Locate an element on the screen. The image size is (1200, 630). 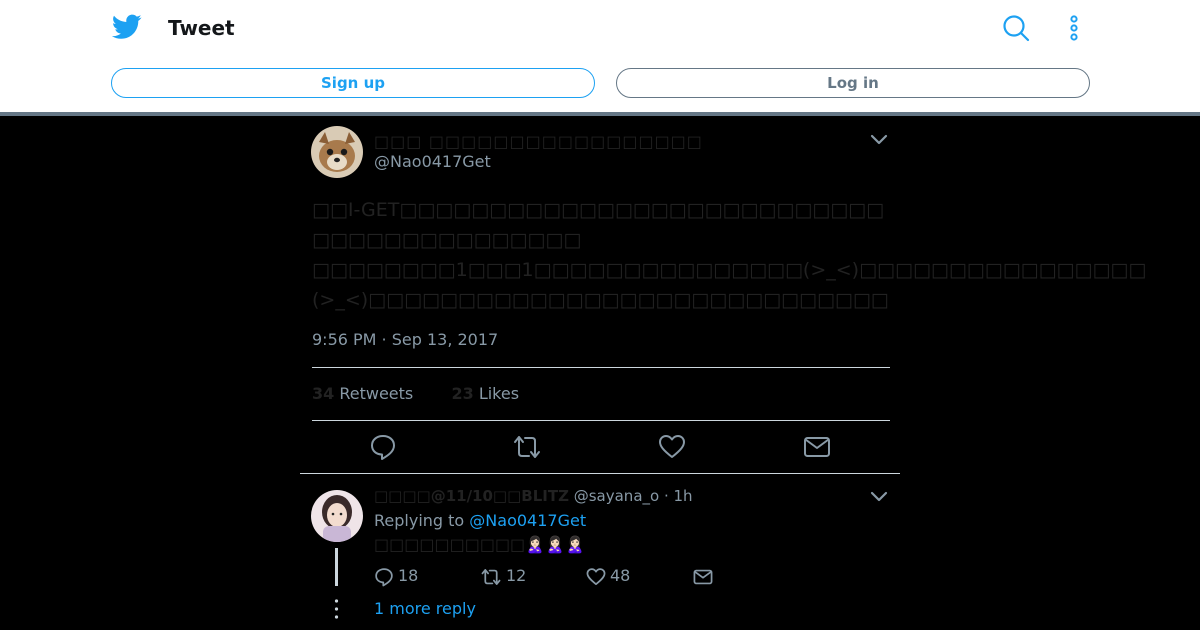
reply-author-name: □□□□@11/10□□BLITZ is located at coordinates (471, 496).